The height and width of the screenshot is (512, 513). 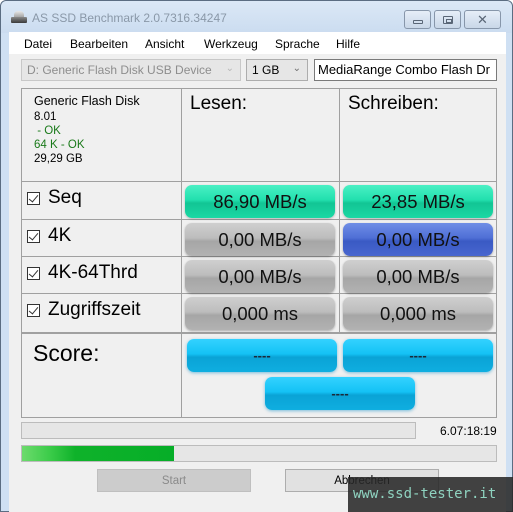 What do you see at coordinates (45, 117) in the screenshot?
I see `firmware-version: 8.01` at bounding box center [45, 117].